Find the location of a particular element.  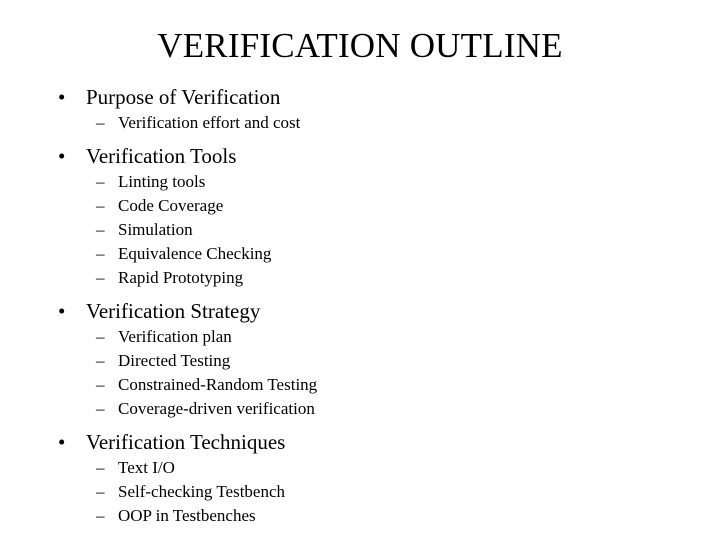

bullet-item-level1-label: Verification Techniques is located at coordinates (186, 442).